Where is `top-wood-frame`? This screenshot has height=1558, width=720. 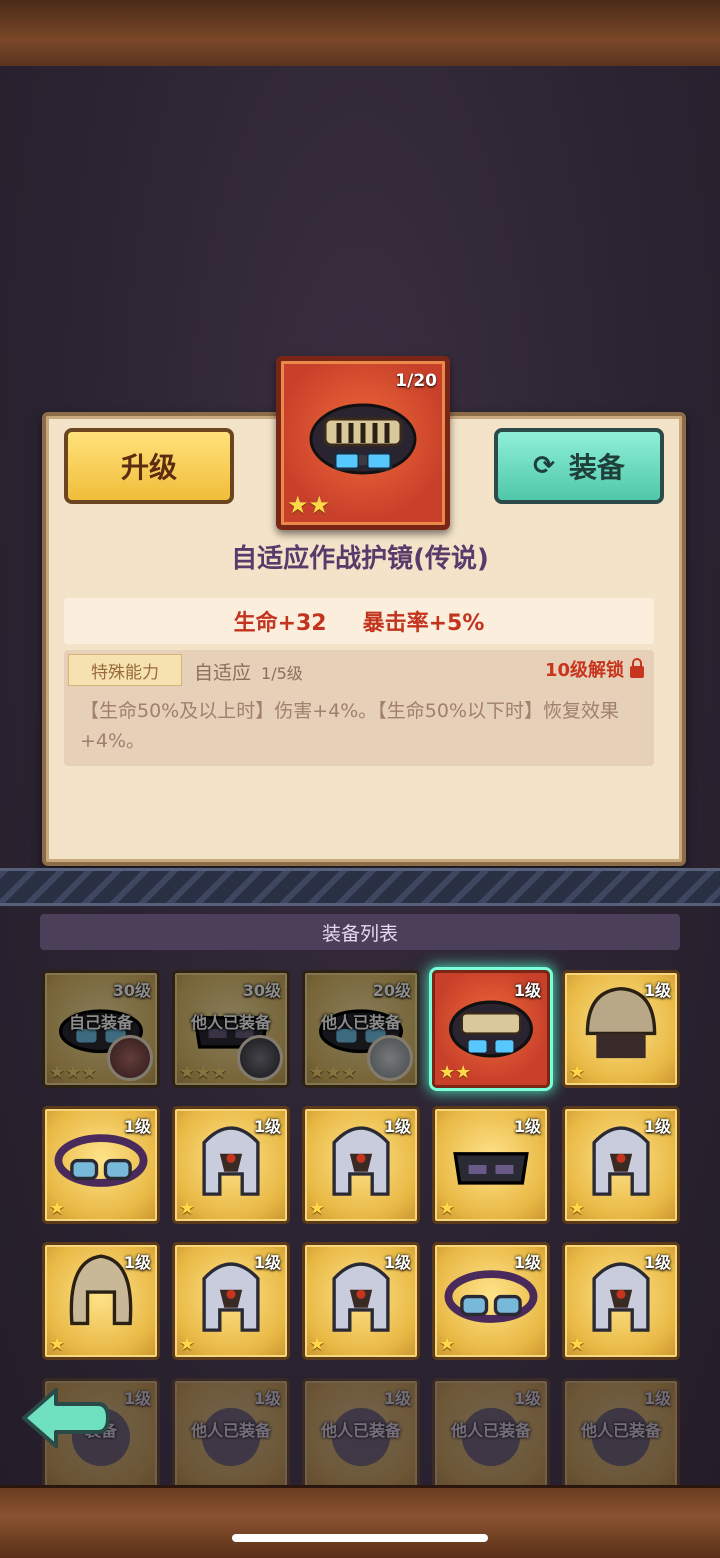 top-wood-frame is located at coordinates (360, 34).